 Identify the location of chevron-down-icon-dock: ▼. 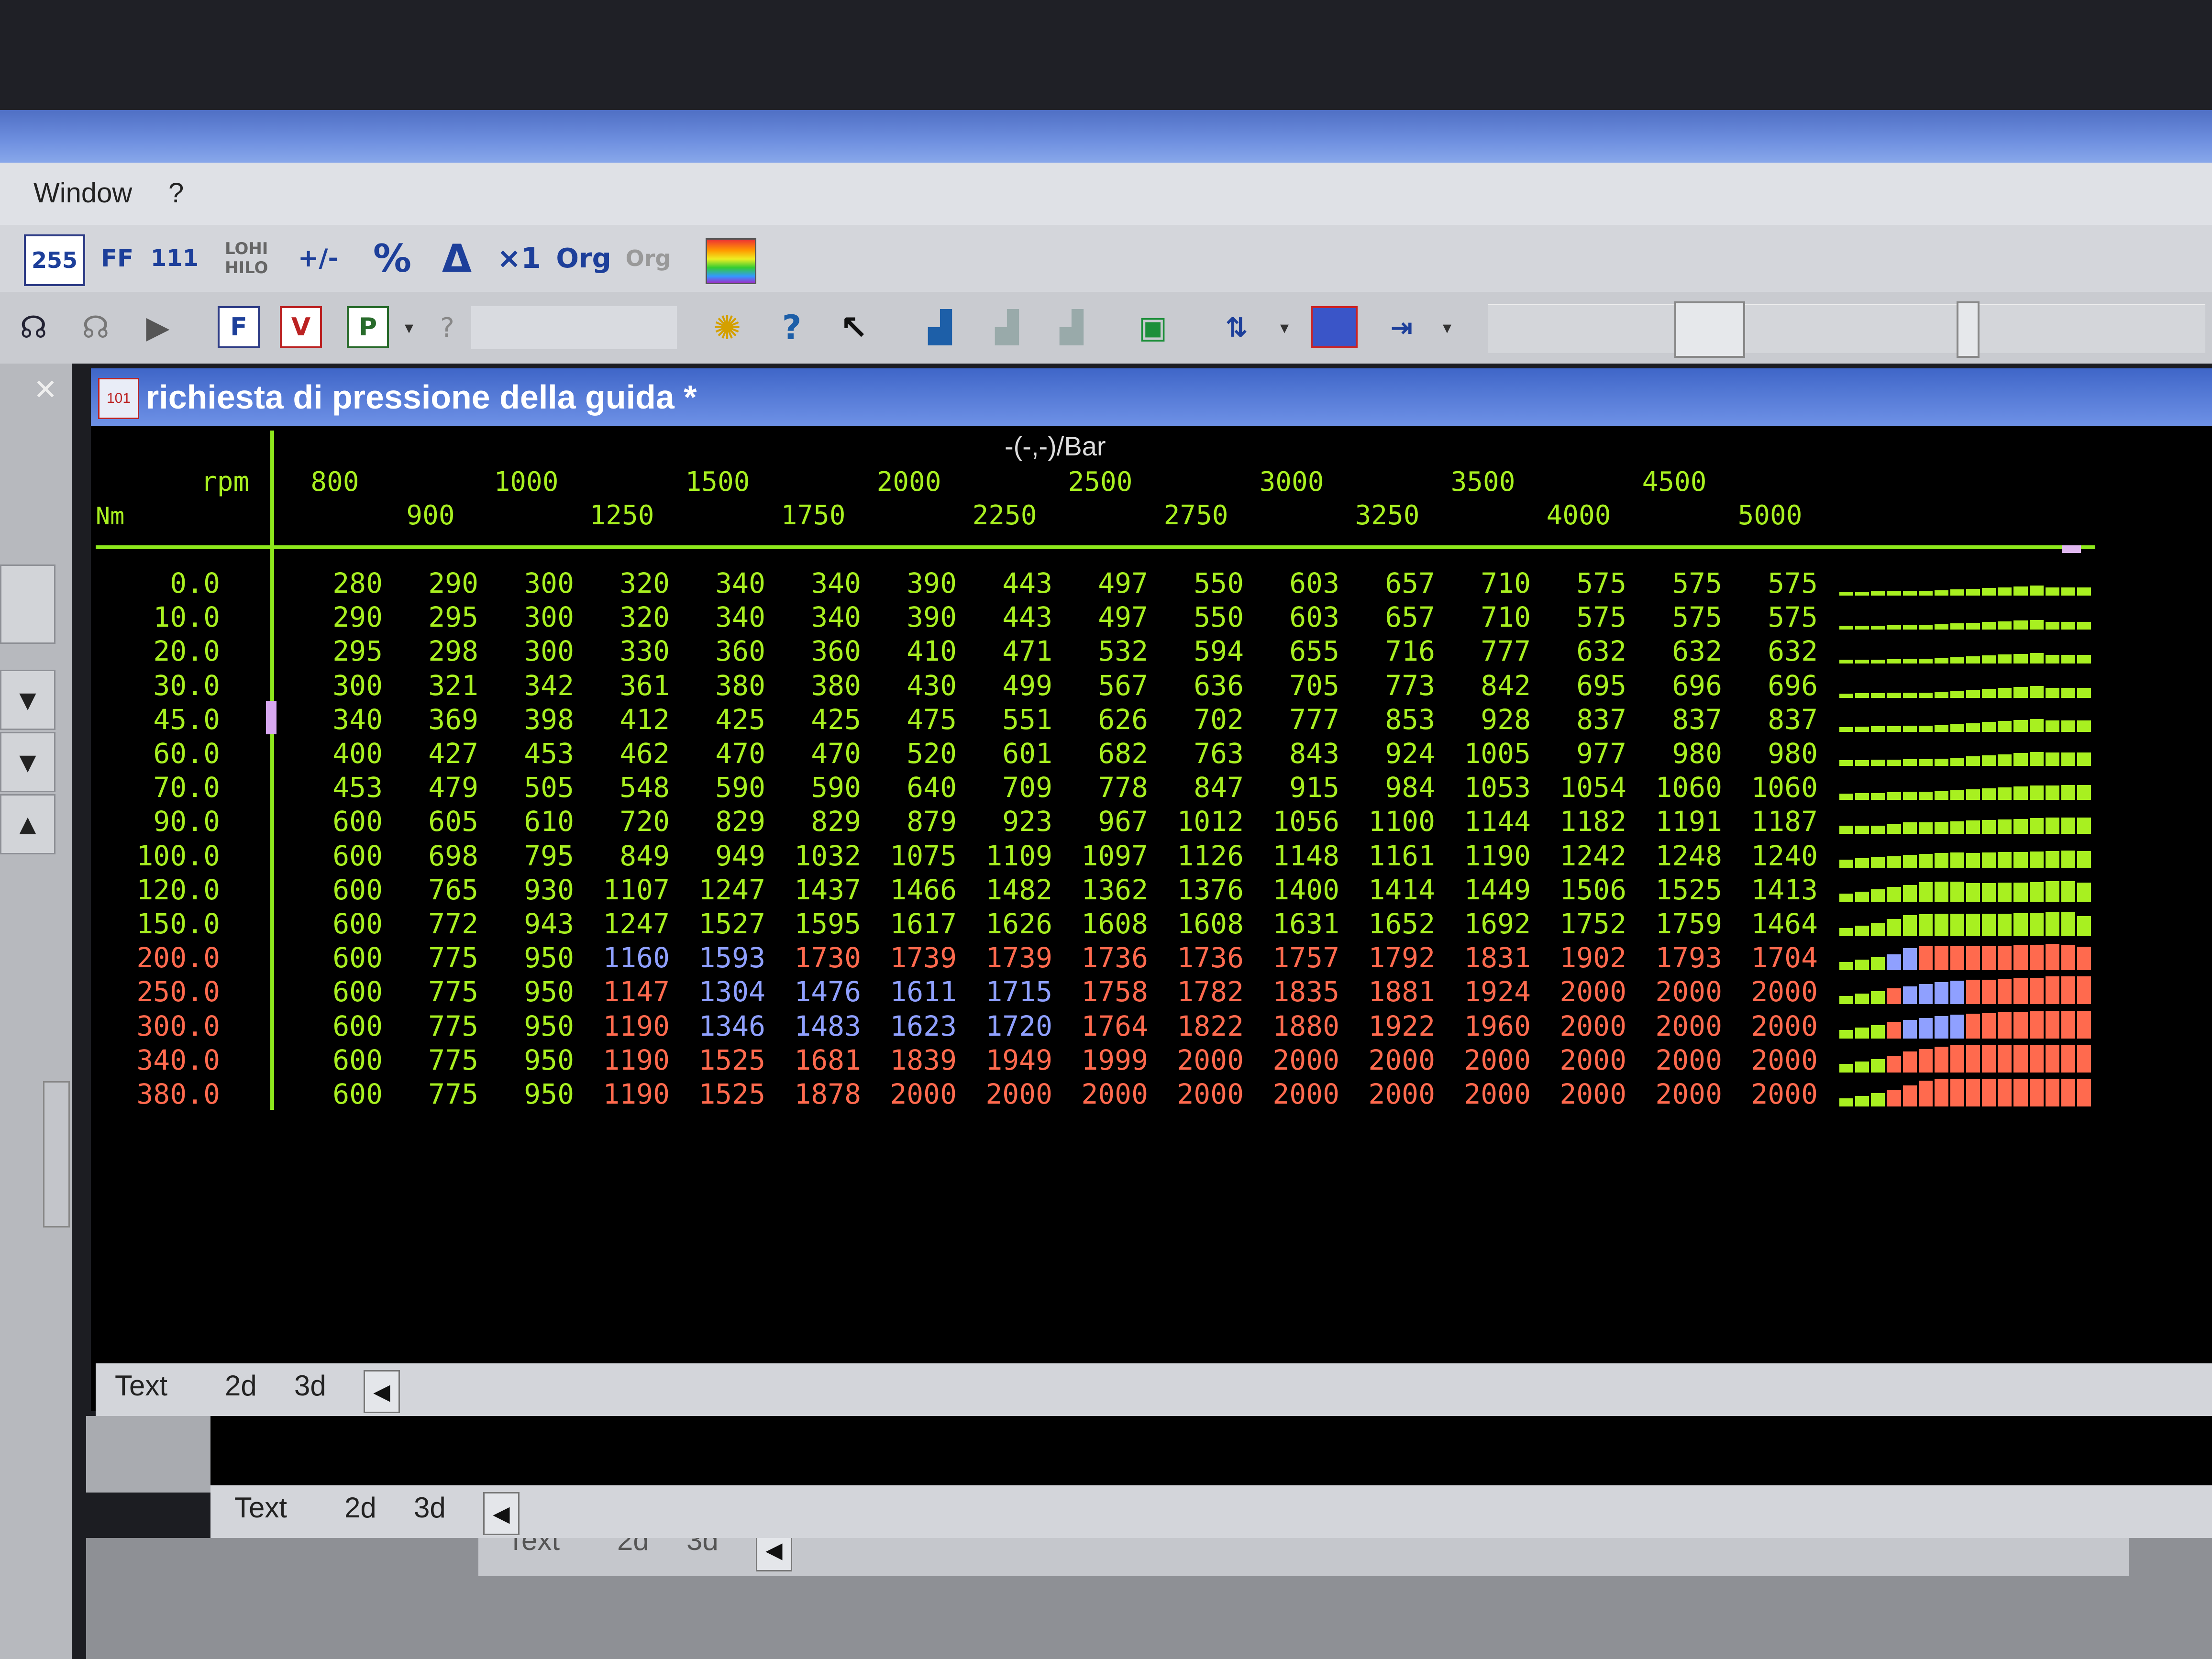
(27, 700).